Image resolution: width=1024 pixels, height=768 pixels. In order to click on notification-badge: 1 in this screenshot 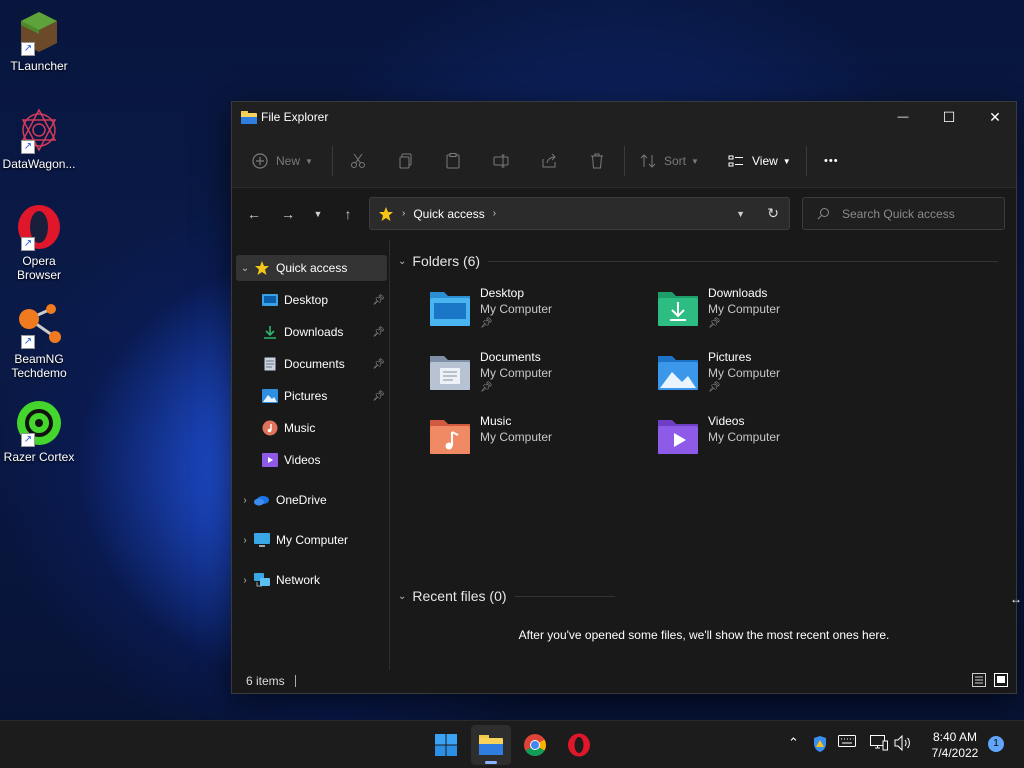, I will do `click(996, 744)`.